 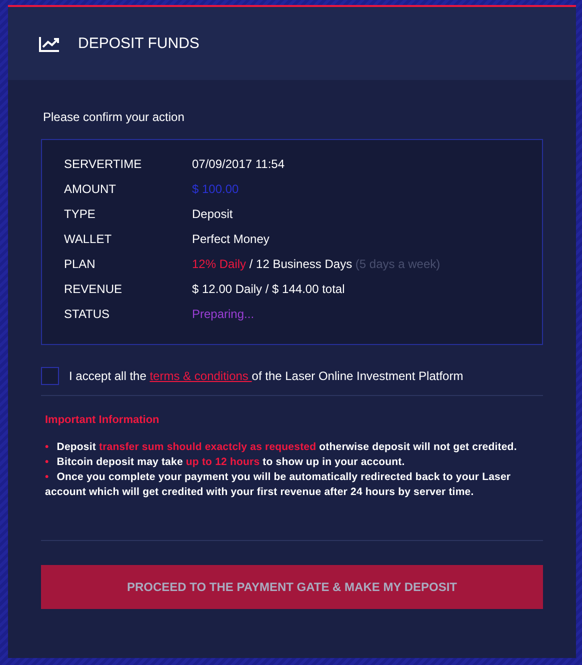 I want to click on detail-label: REVENUE, so click(x=94, y=289).